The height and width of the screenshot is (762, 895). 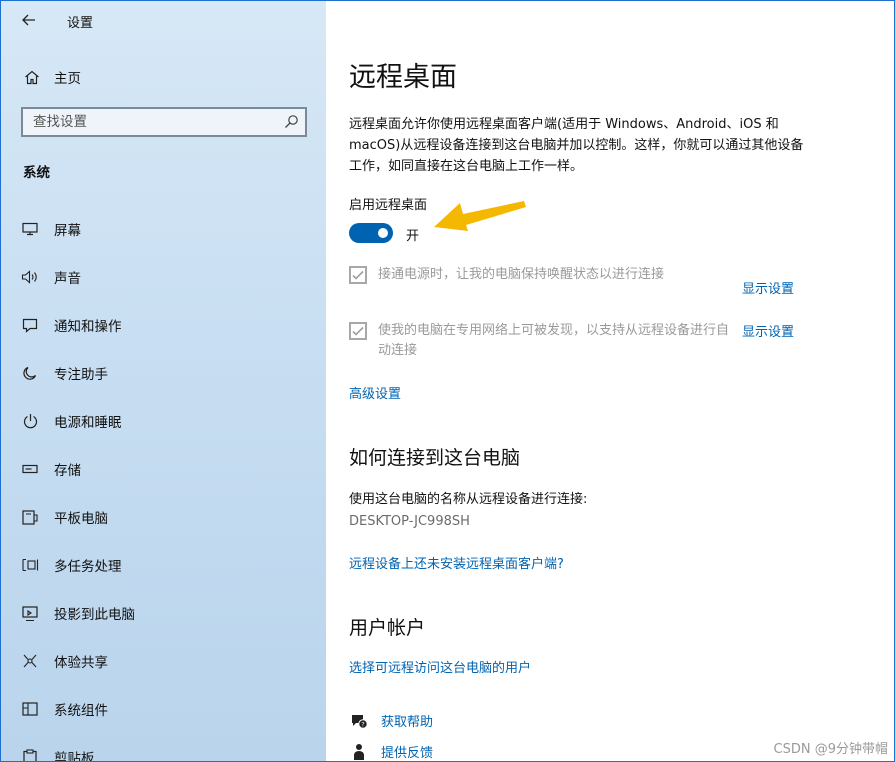 What do you see at coordinates (94, 615) in the screenshot?
I see `sidebar-item-label: 投影到此电脑` at bounding box center [94, 615].